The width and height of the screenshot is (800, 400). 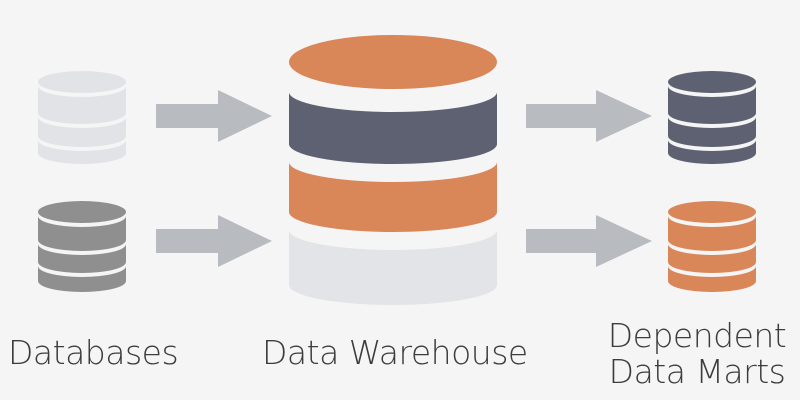 What do you see at coordinates (697, 371) in the screenshot?
I see `dependent-data-marts-label-line2: Data Marts` at bounding box center [697, 371].